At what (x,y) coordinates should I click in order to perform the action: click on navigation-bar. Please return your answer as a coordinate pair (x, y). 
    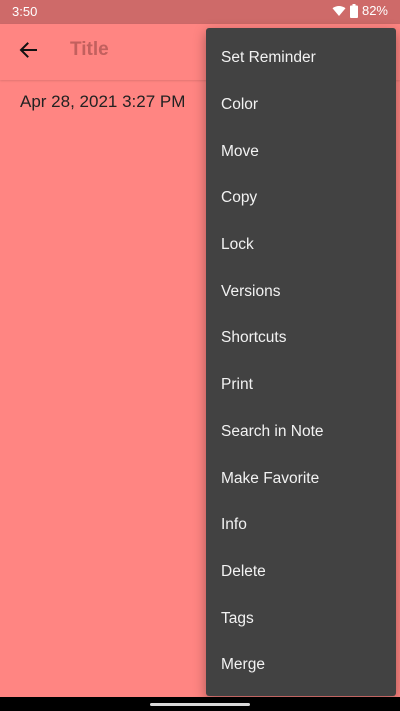
    Looking at the image, I should click on (200, 704).